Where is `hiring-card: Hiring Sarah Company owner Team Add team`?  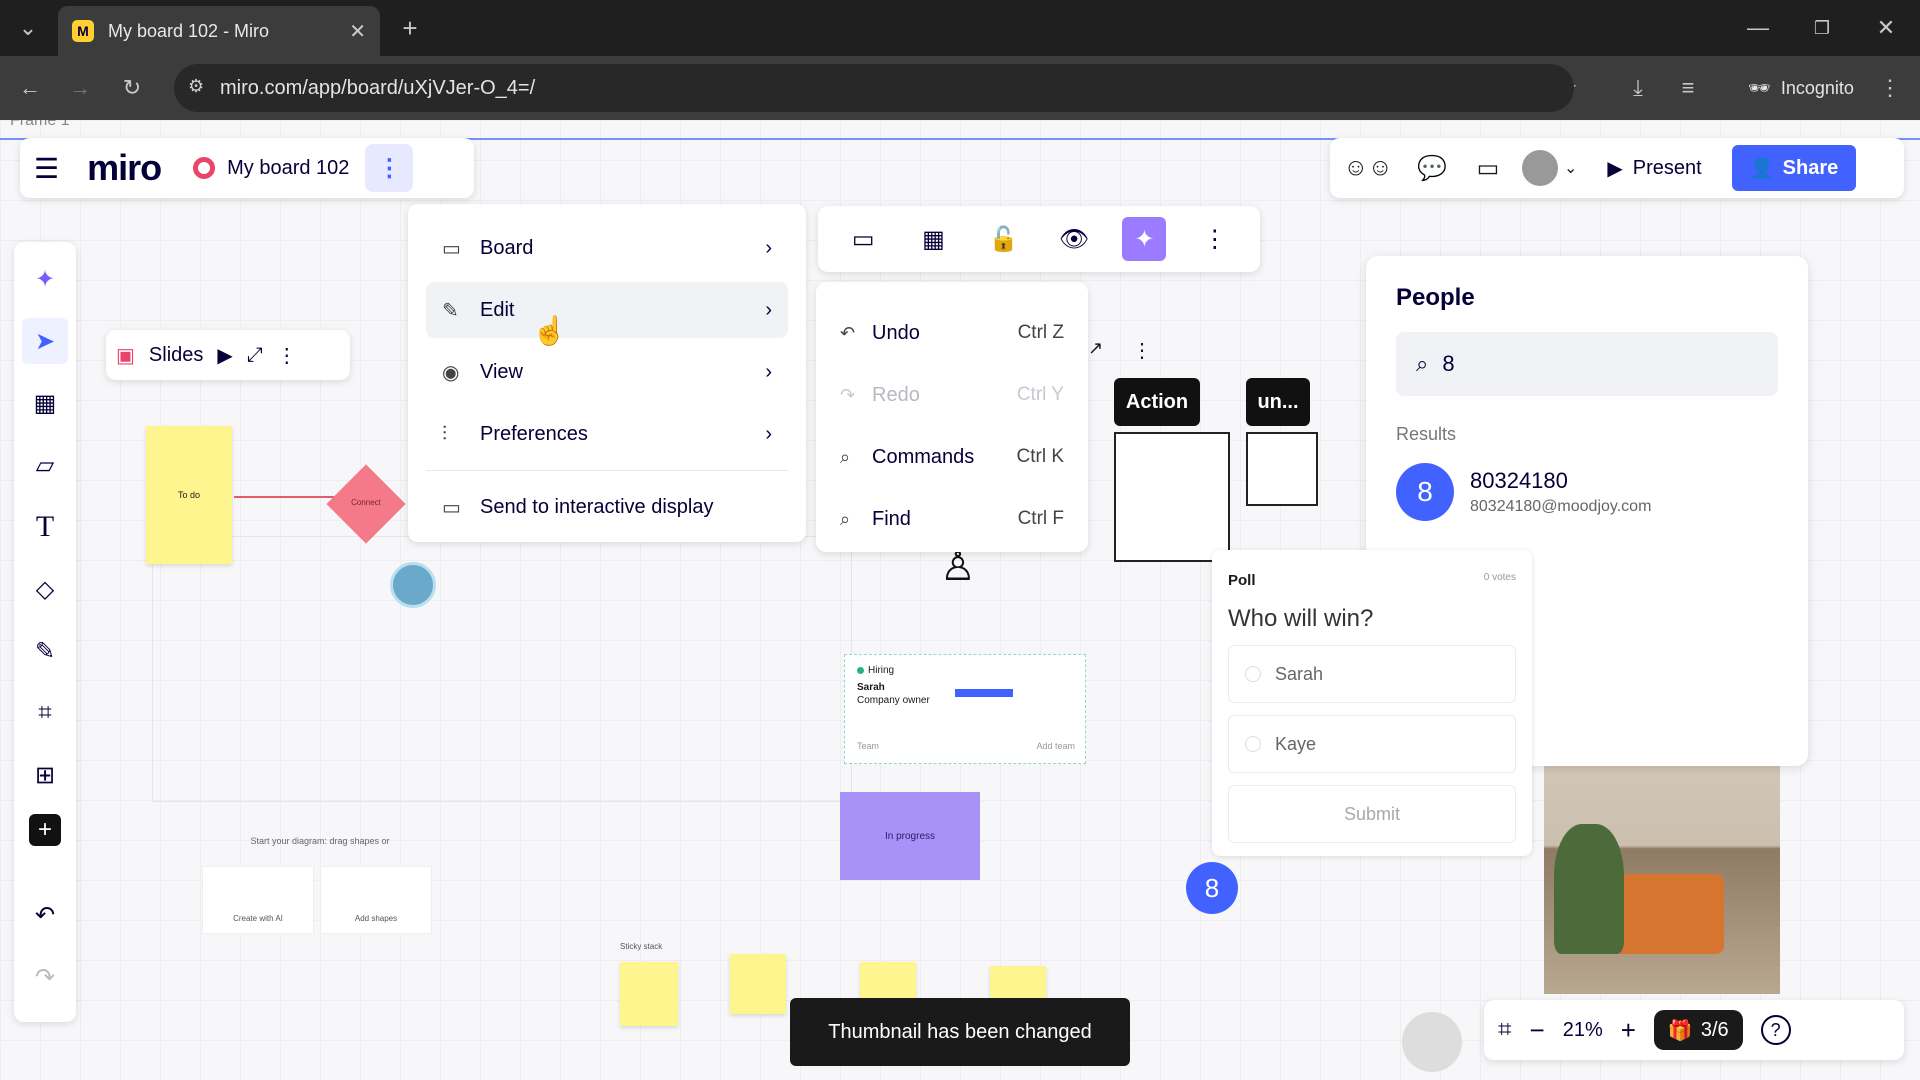 hiring-card: Hiring Sarah Company owner Team Add team is located at coordinates (965, 709).